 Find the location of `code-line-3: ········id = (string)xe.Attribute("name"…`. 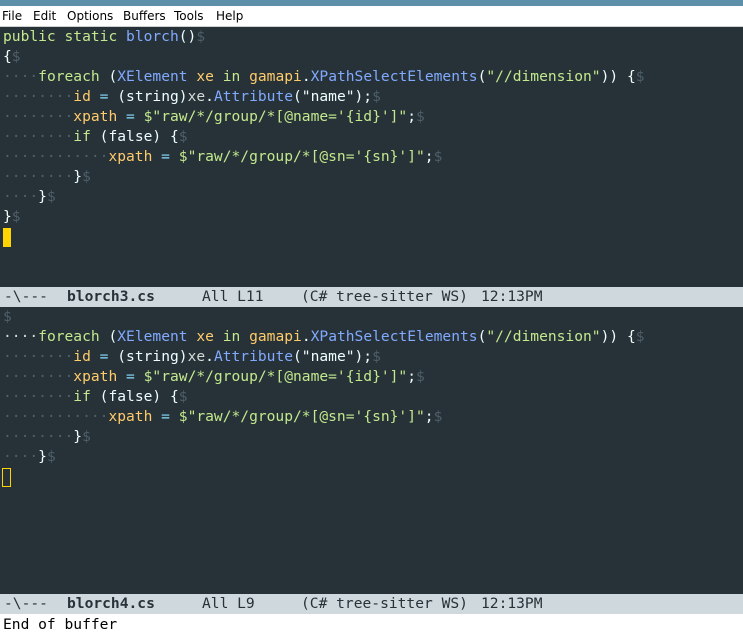

code-line-3: ········id = (string)xe.Attribute("name"… is located at coordinates (192, 356).